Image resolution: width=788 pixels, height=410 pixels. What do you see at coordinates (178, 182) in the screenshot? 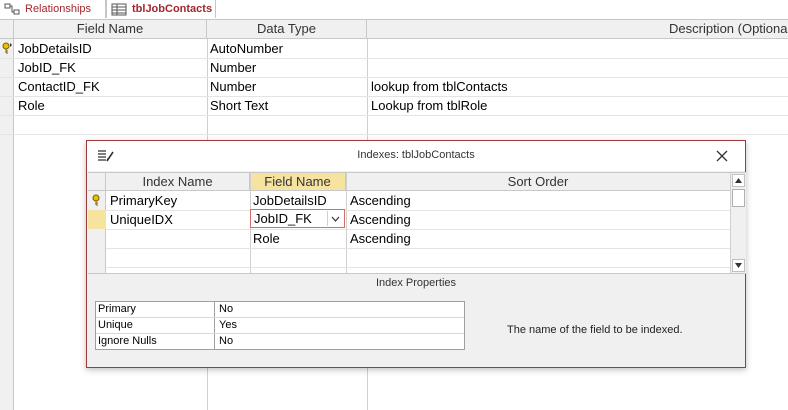
I see `column-header-index-name: Index Name` at bounding box center [178, 182].